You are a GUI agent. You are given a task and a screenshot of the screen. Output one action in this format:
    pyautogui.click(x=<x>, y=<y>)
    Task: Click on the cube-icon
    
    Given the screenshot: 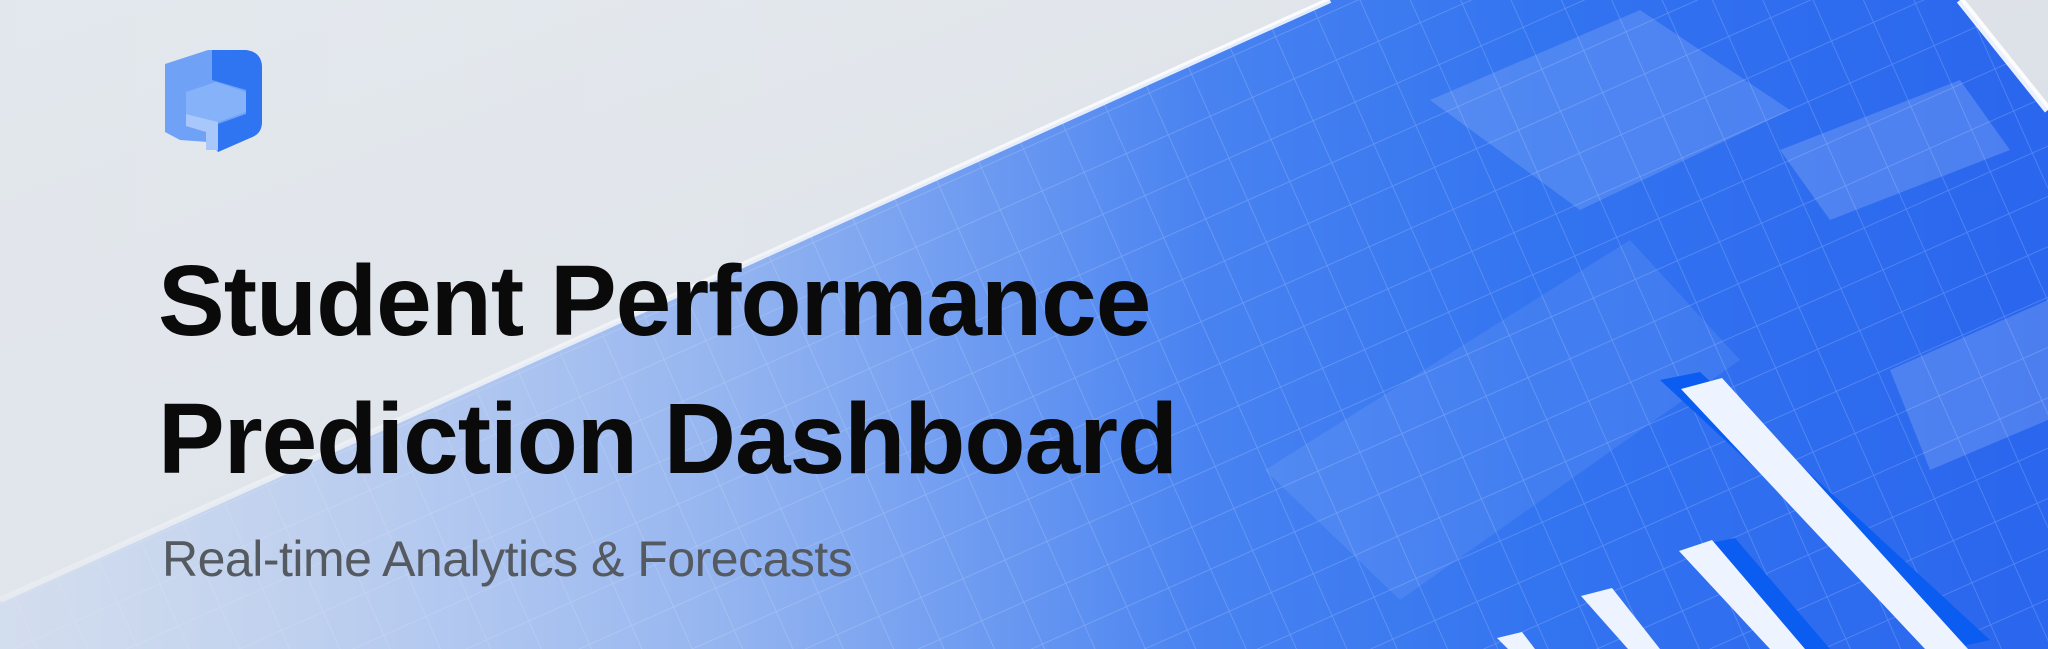 What is the action you would take?
    pyautogui.click(x=213, y=101)
    